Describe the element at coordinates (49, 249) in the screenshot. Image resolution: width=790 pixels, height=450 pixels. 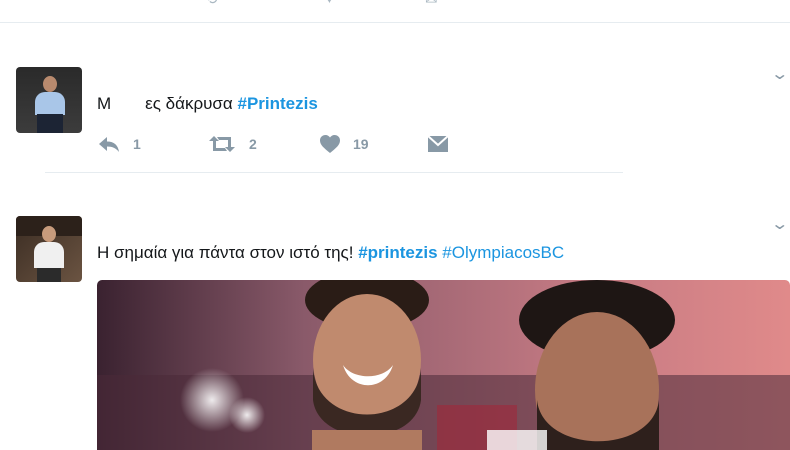
I see `user-avatar` at that location.